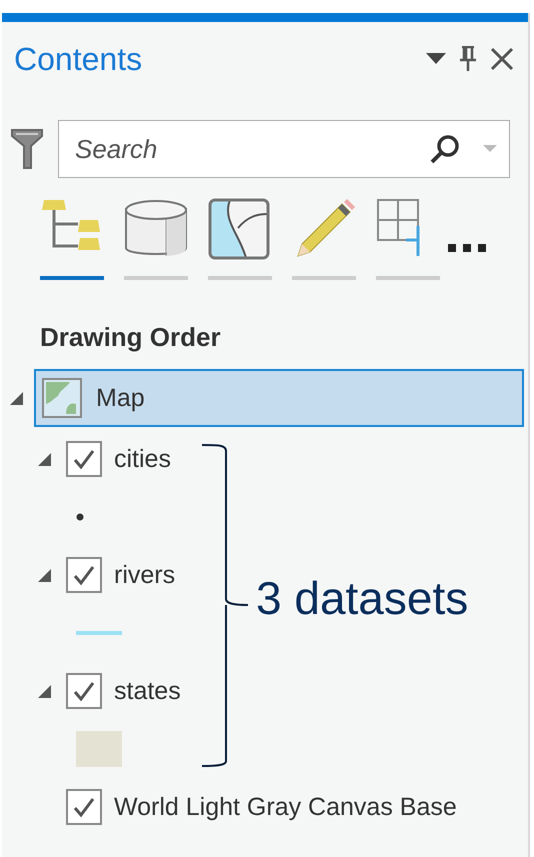  I want to click on map-item: Map, so click(279, 398).